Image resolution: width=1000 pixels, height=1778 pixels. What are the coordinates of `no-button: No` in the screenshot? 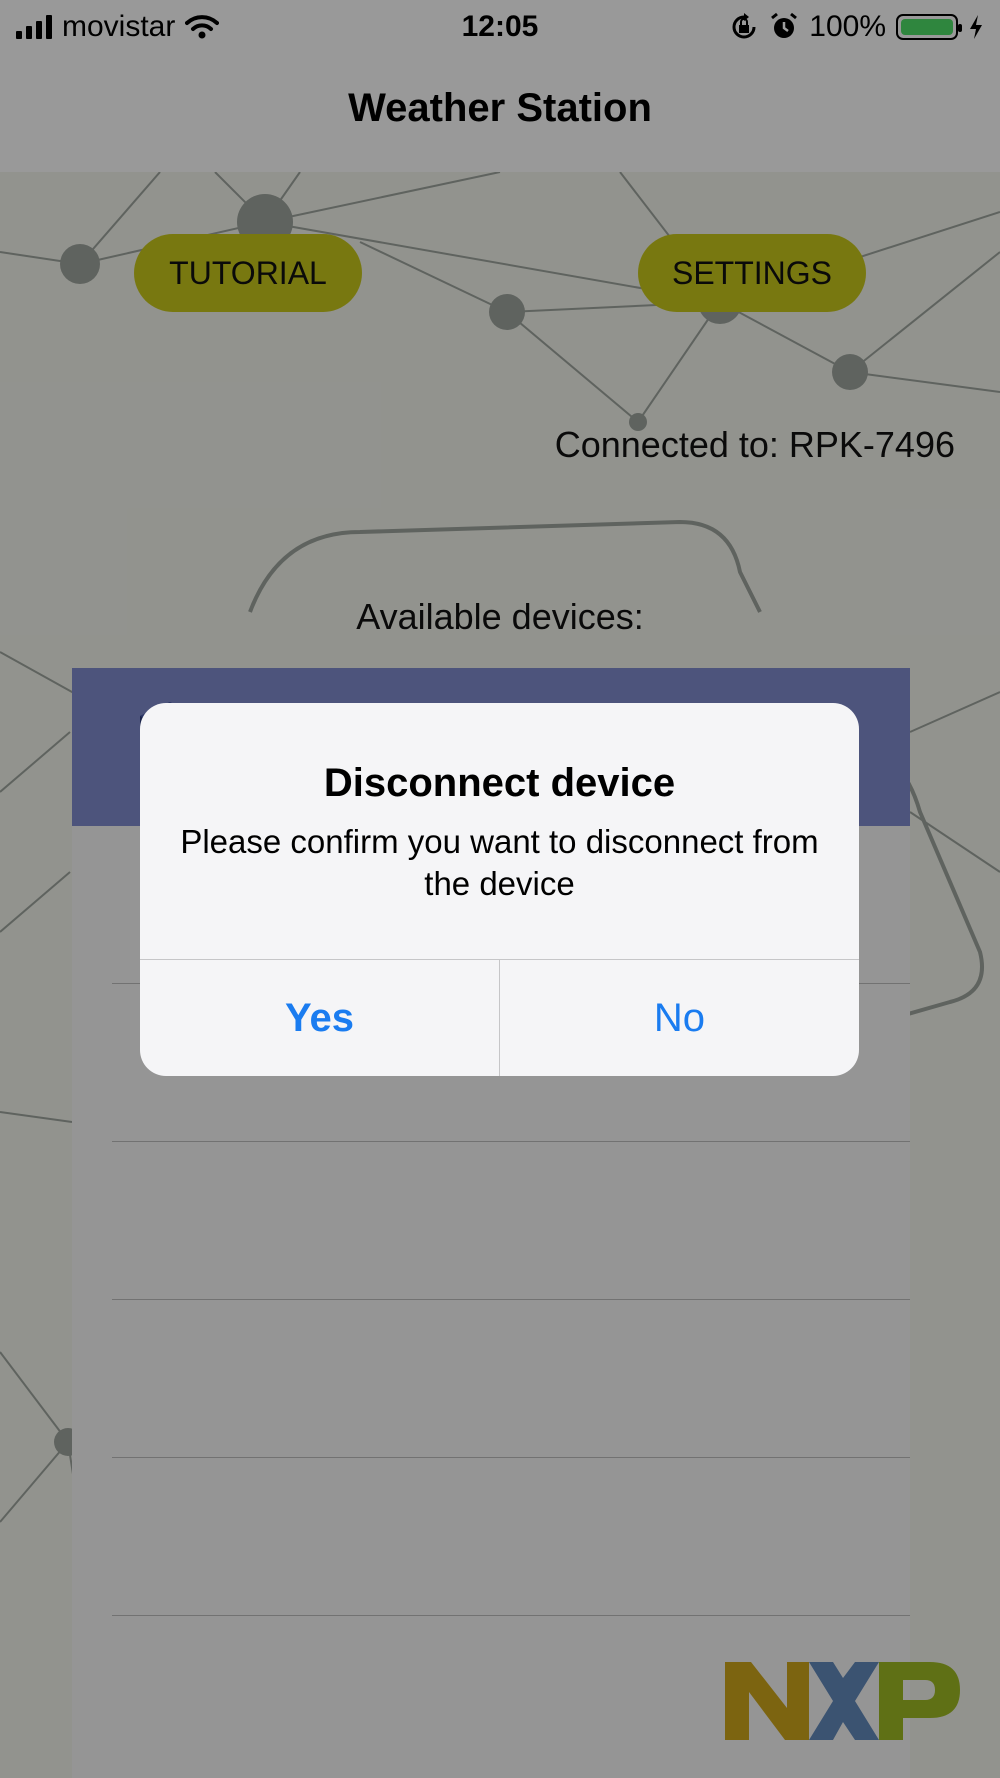 It's located at (679, 1018).